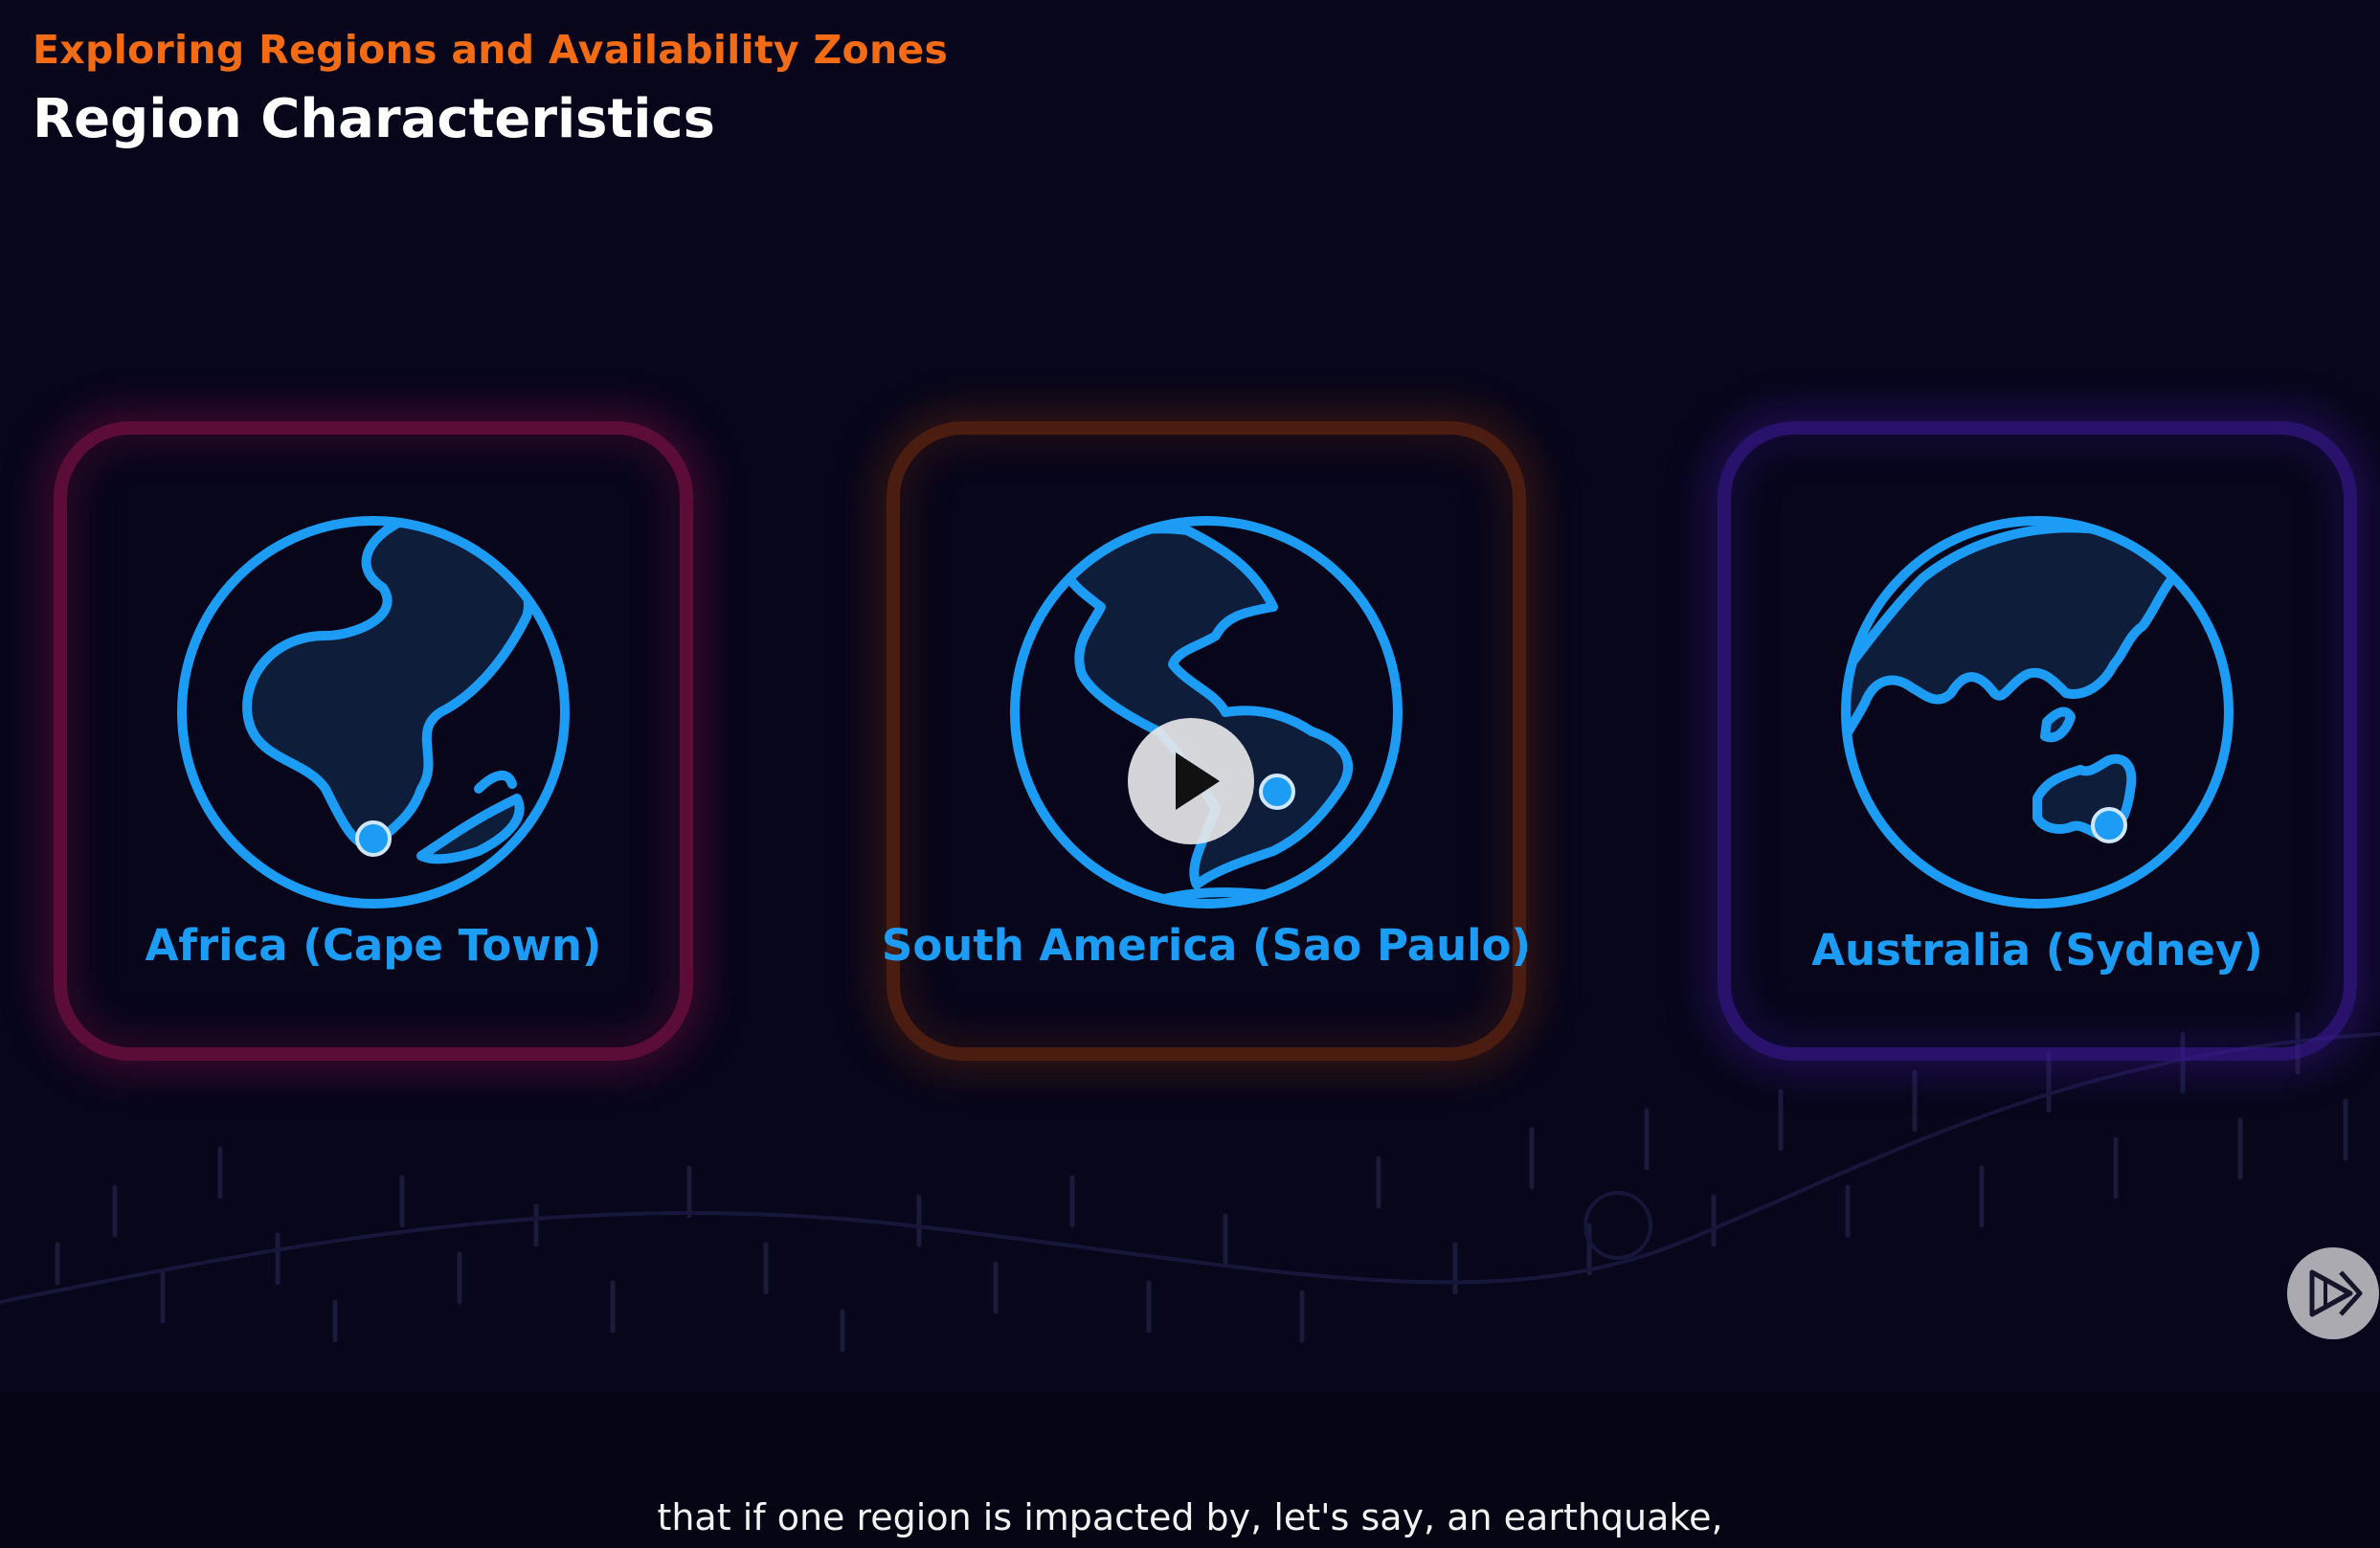 This screenshot has height=1548, width=2380. Describe the element at coordinates (374, 712) in the screenshot. I see `globe-africa-icon` at that location.